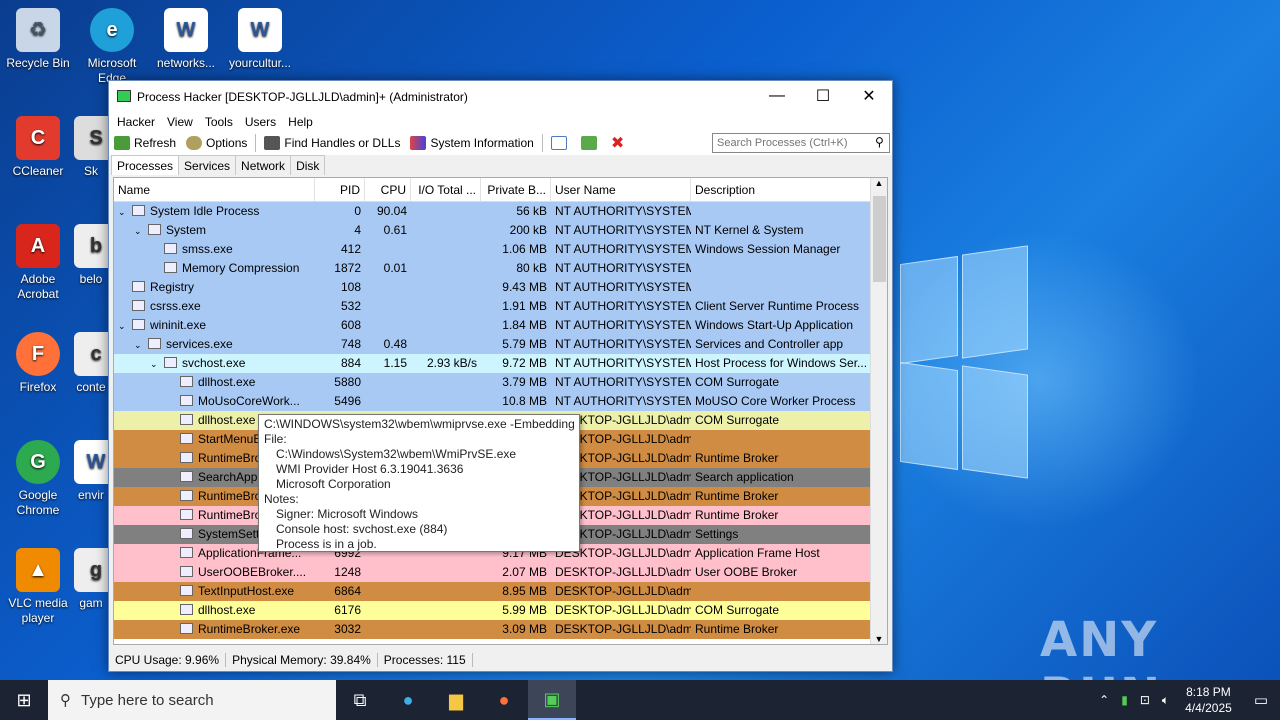  I want to click on desktop-icon-firefox: F Firefox, so click(38, 363).